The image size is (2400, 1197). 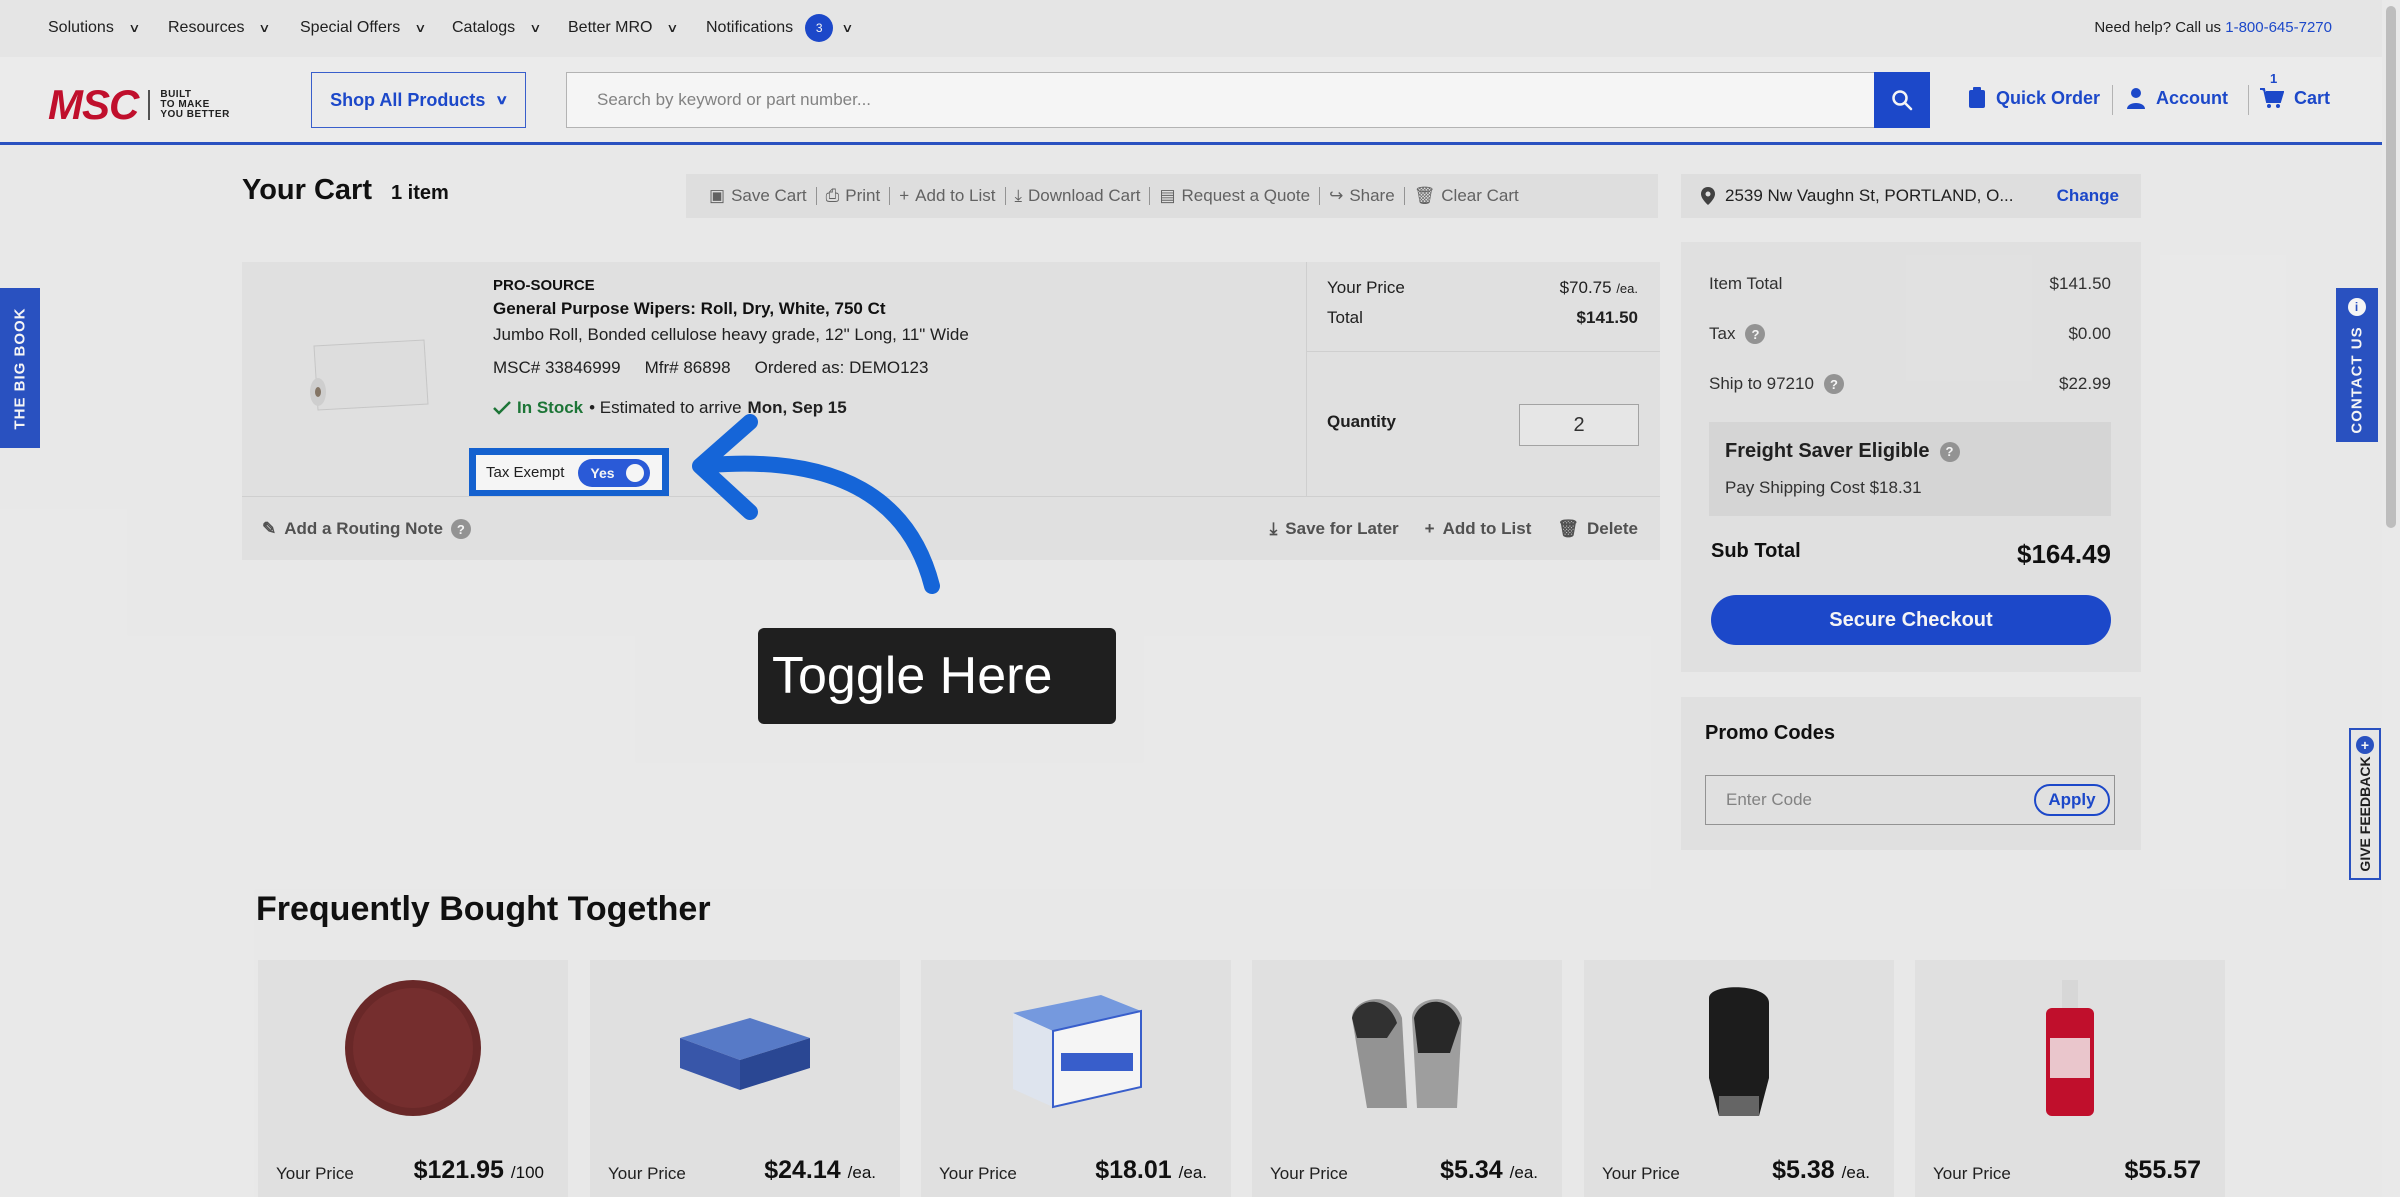 What do you see at coordinates (307, 190) in the screenshot?
I see `page-title: Your Cart` at bounding box center [307, 190].